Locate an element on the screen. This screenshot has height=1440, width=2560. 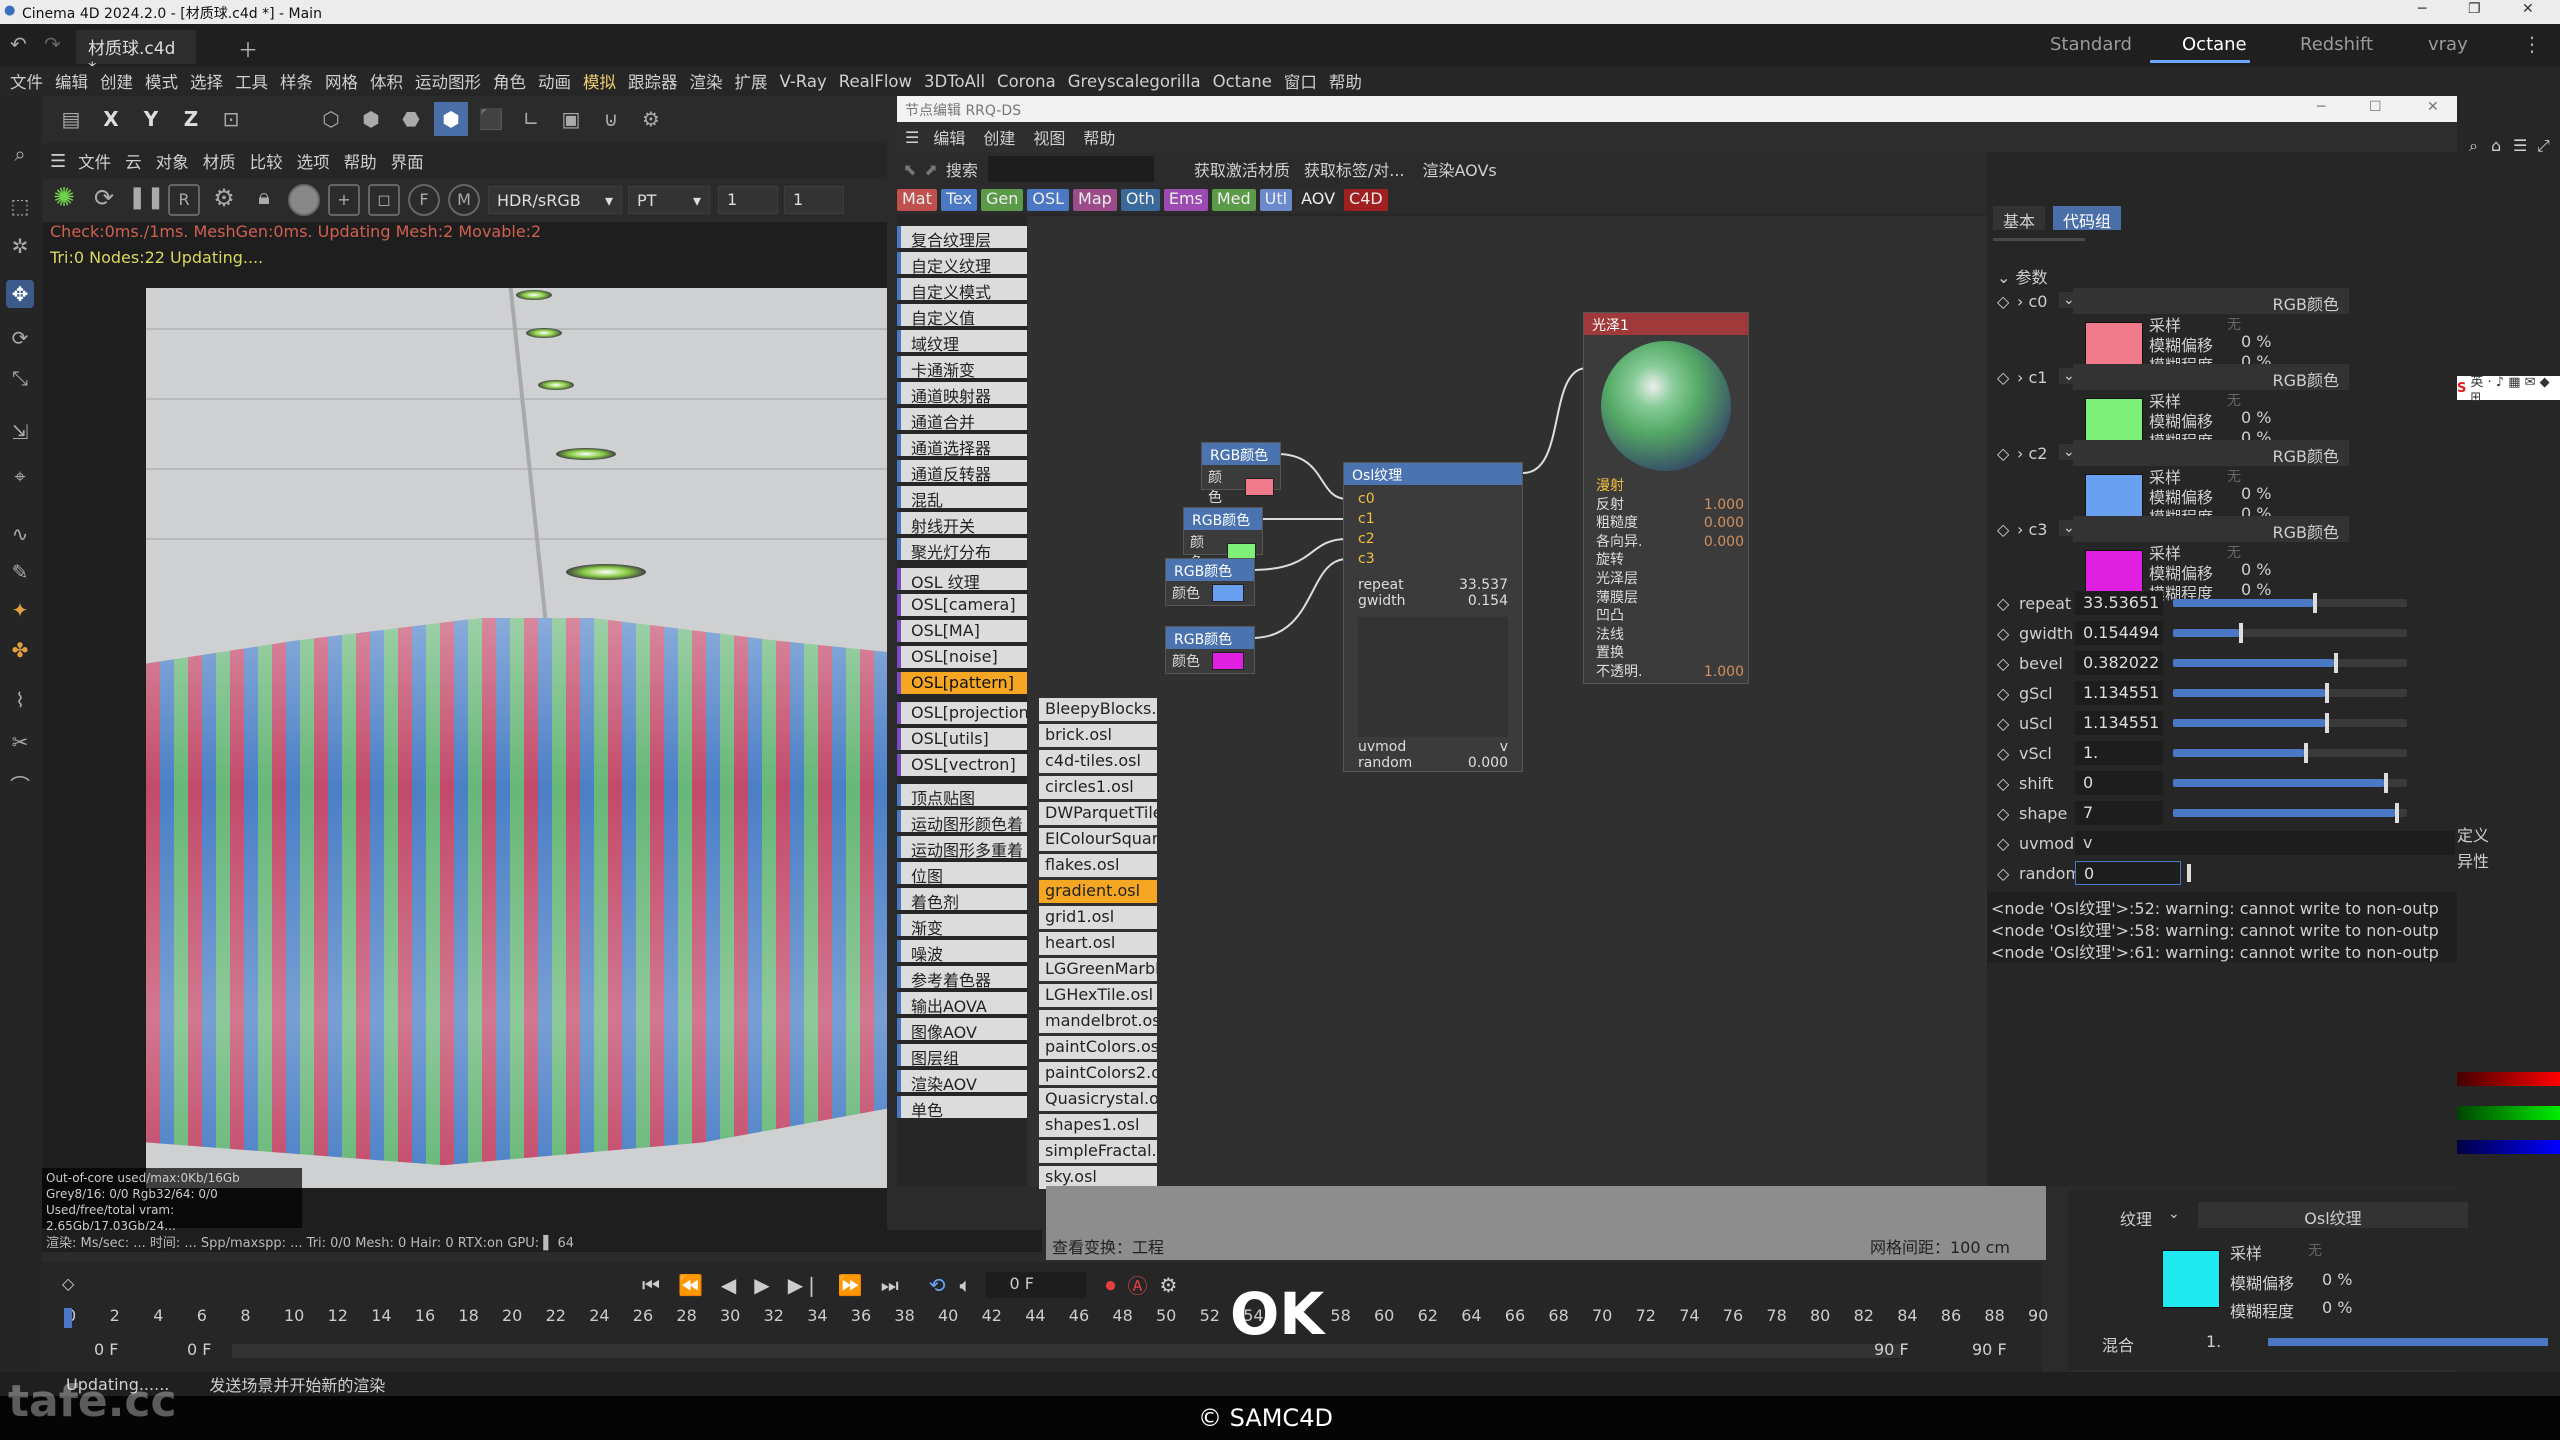
add-icon: + is located at coordinates (344, 200).